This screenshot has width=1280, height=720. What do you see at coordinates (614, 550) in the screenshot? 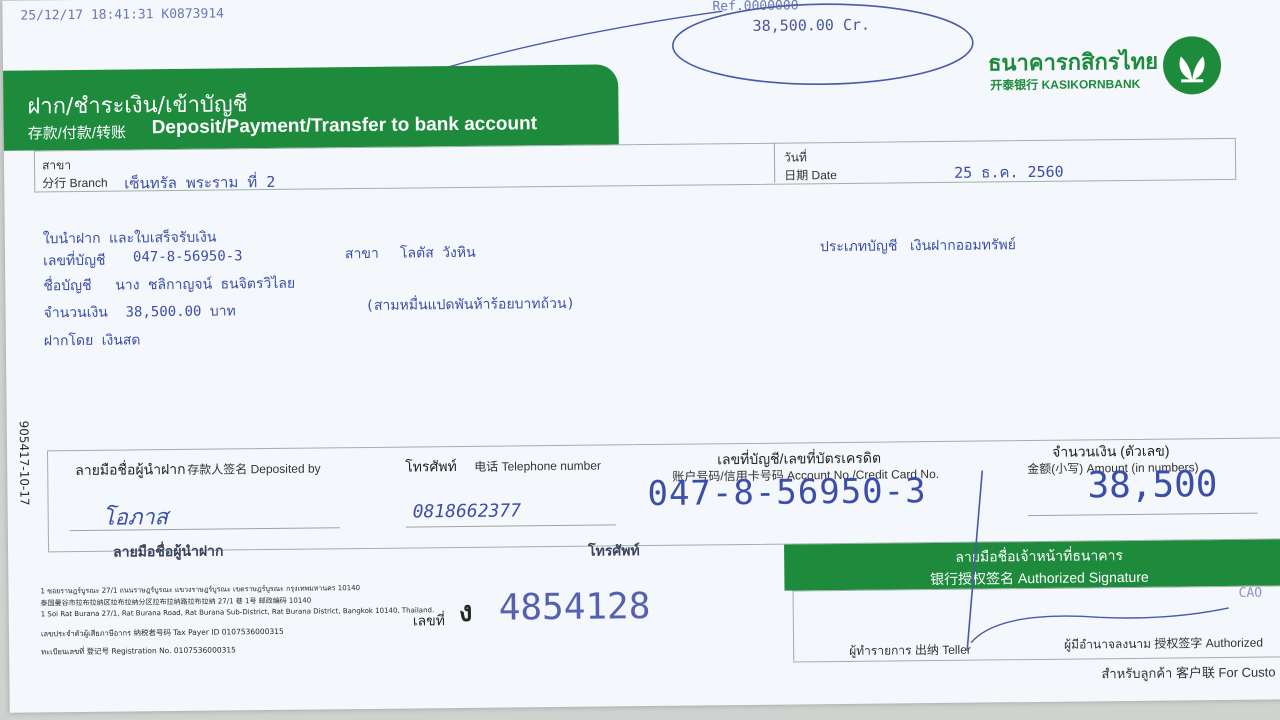
I see `phone-caption: โทรศัพท์` at bounding box center [614, 550].